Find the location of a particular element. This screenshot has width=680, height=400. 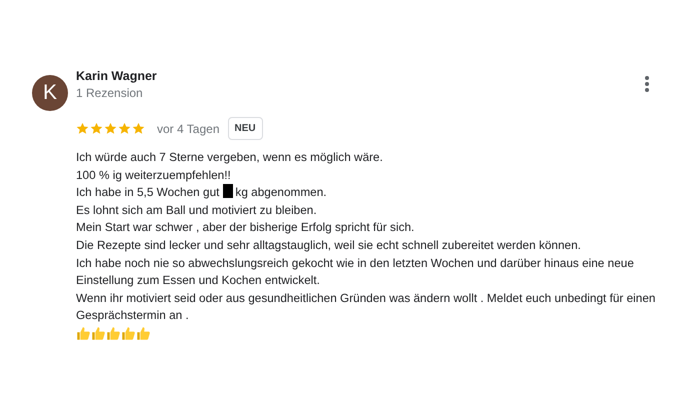

redaction-mark is located at coordinates (228, 191).